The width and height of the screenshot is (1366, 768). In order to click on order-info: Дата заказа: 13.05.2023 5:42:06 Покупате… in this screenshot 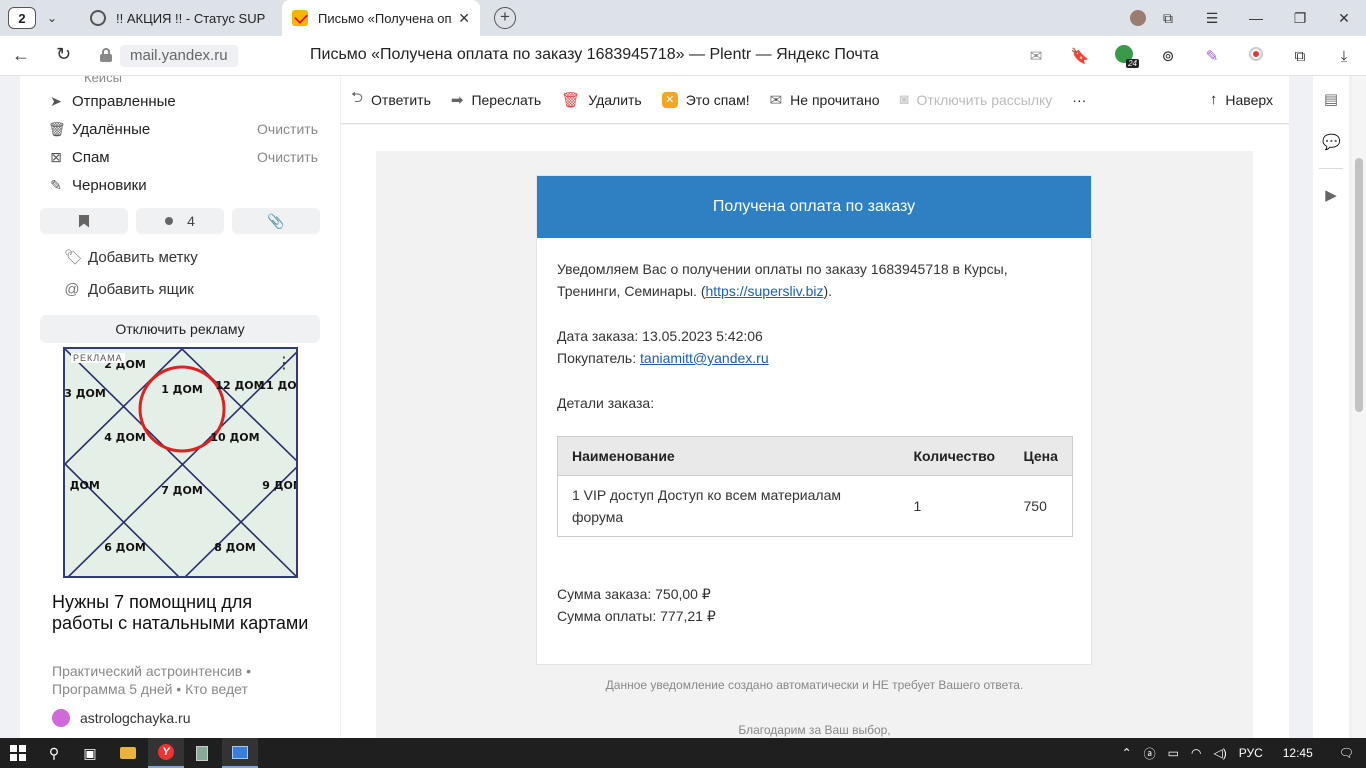, I will do `click(814, 347)`.